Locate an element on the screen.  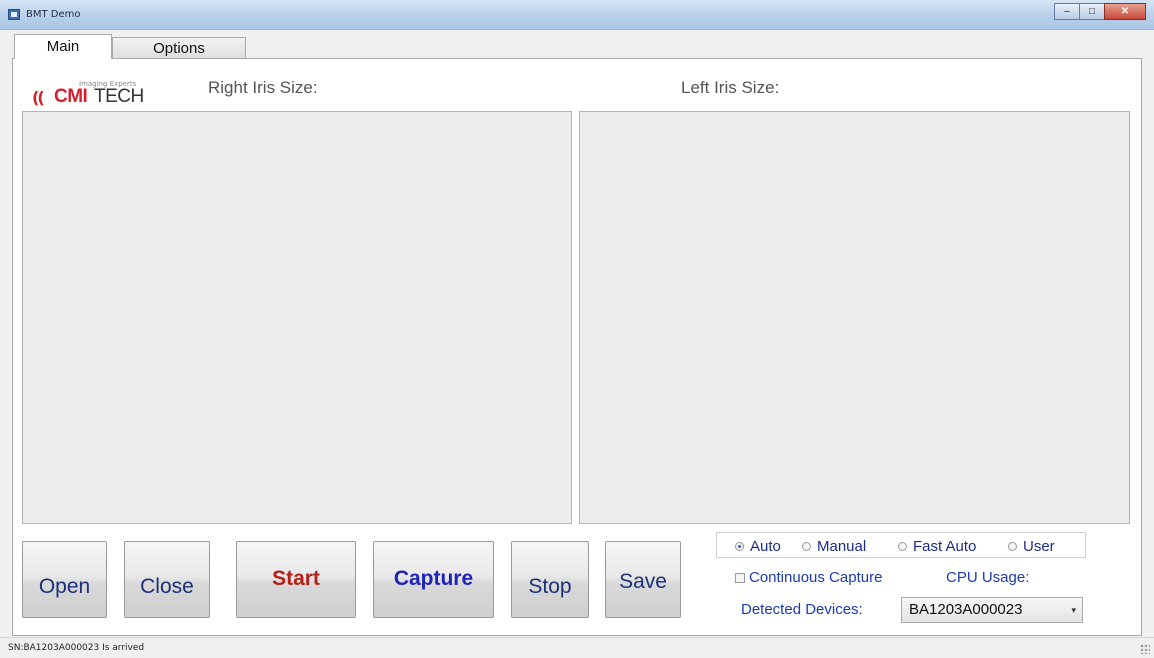
window-title: BMT Demo is located at coordinates (53, 14).